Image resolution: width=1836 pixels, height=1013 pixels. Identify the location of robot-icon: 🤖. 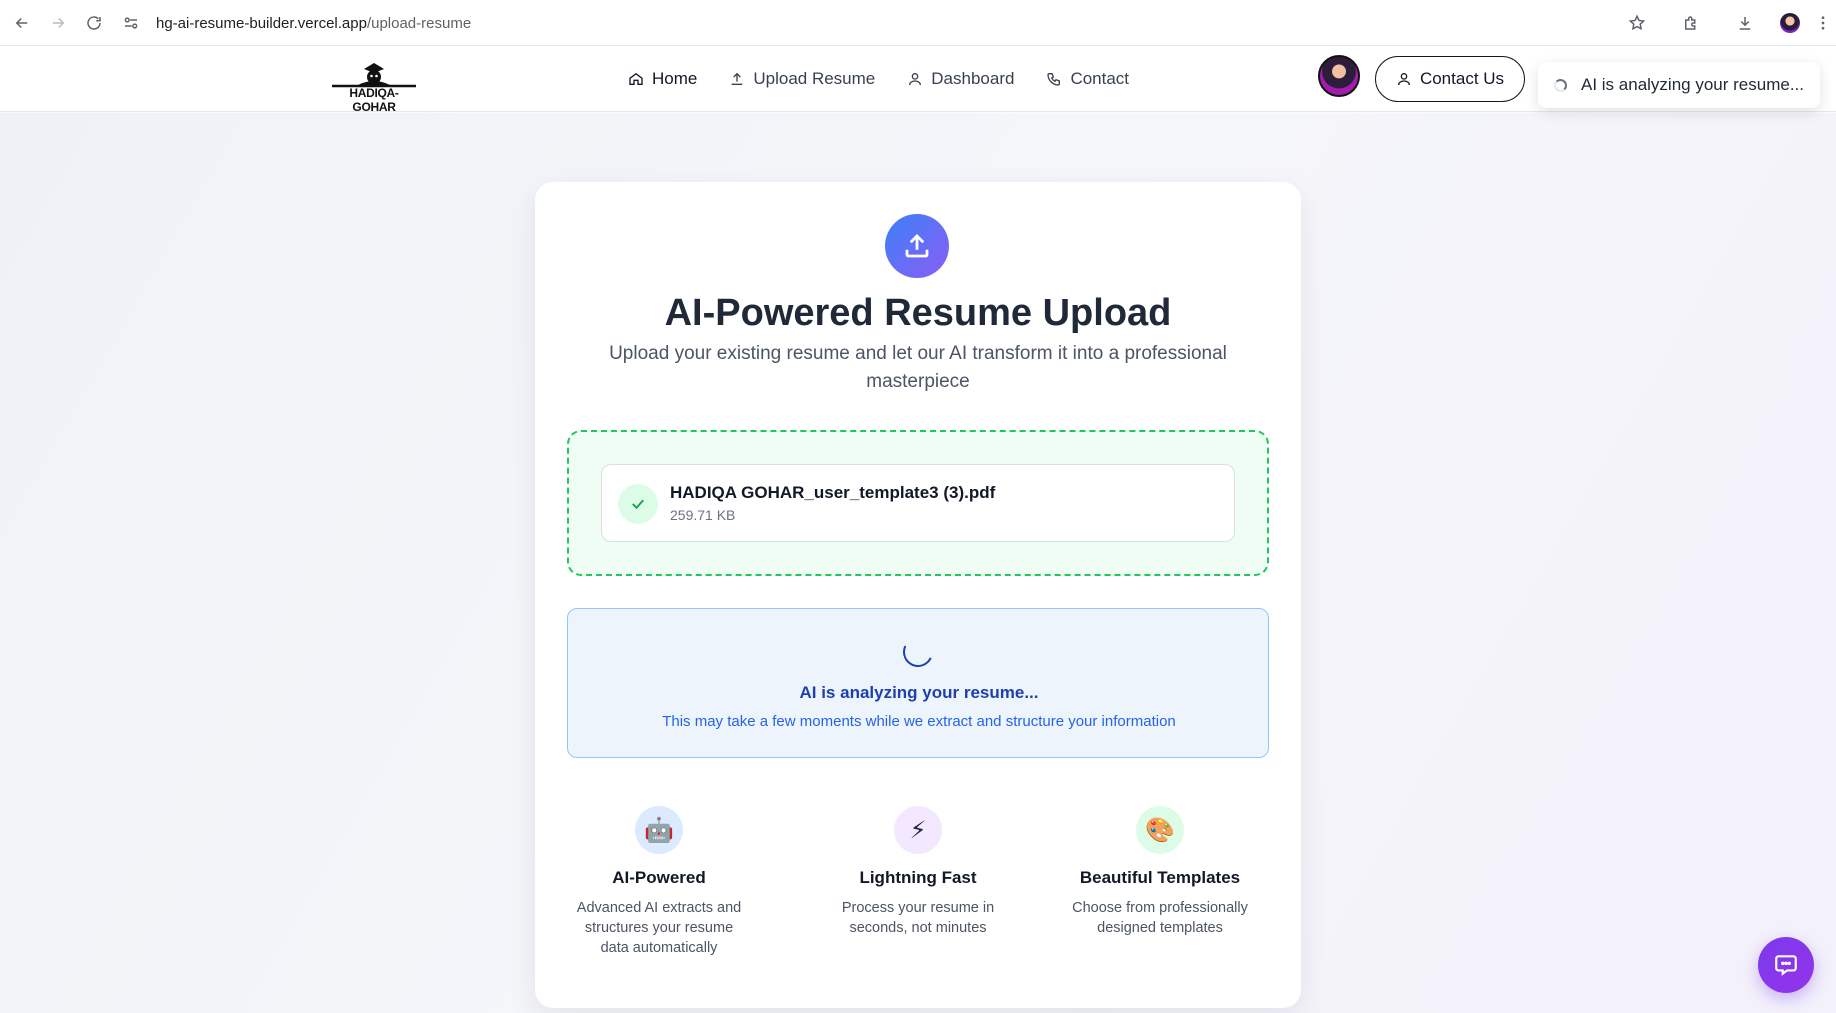
(659, 830).